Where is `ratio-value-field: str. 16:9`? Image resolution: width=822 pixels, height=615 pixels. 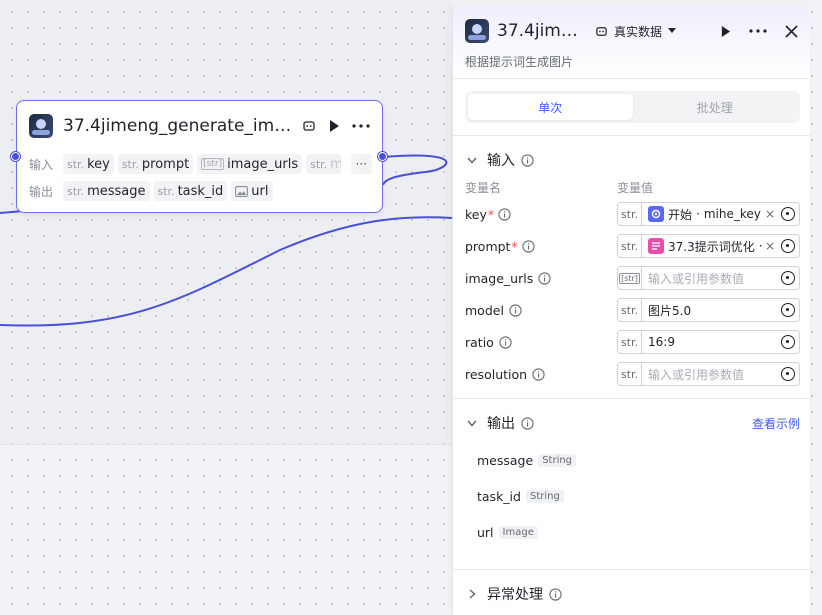
ratio-value-field: str. 16:9 is located at coordinates (708, 342).